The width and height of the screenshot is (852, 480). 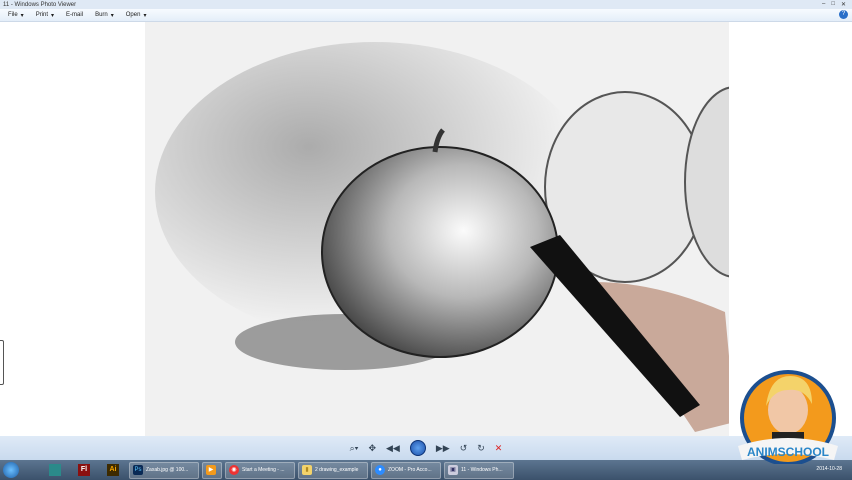 I want to click on menu-label: Burn, so click(x=101, y=14).